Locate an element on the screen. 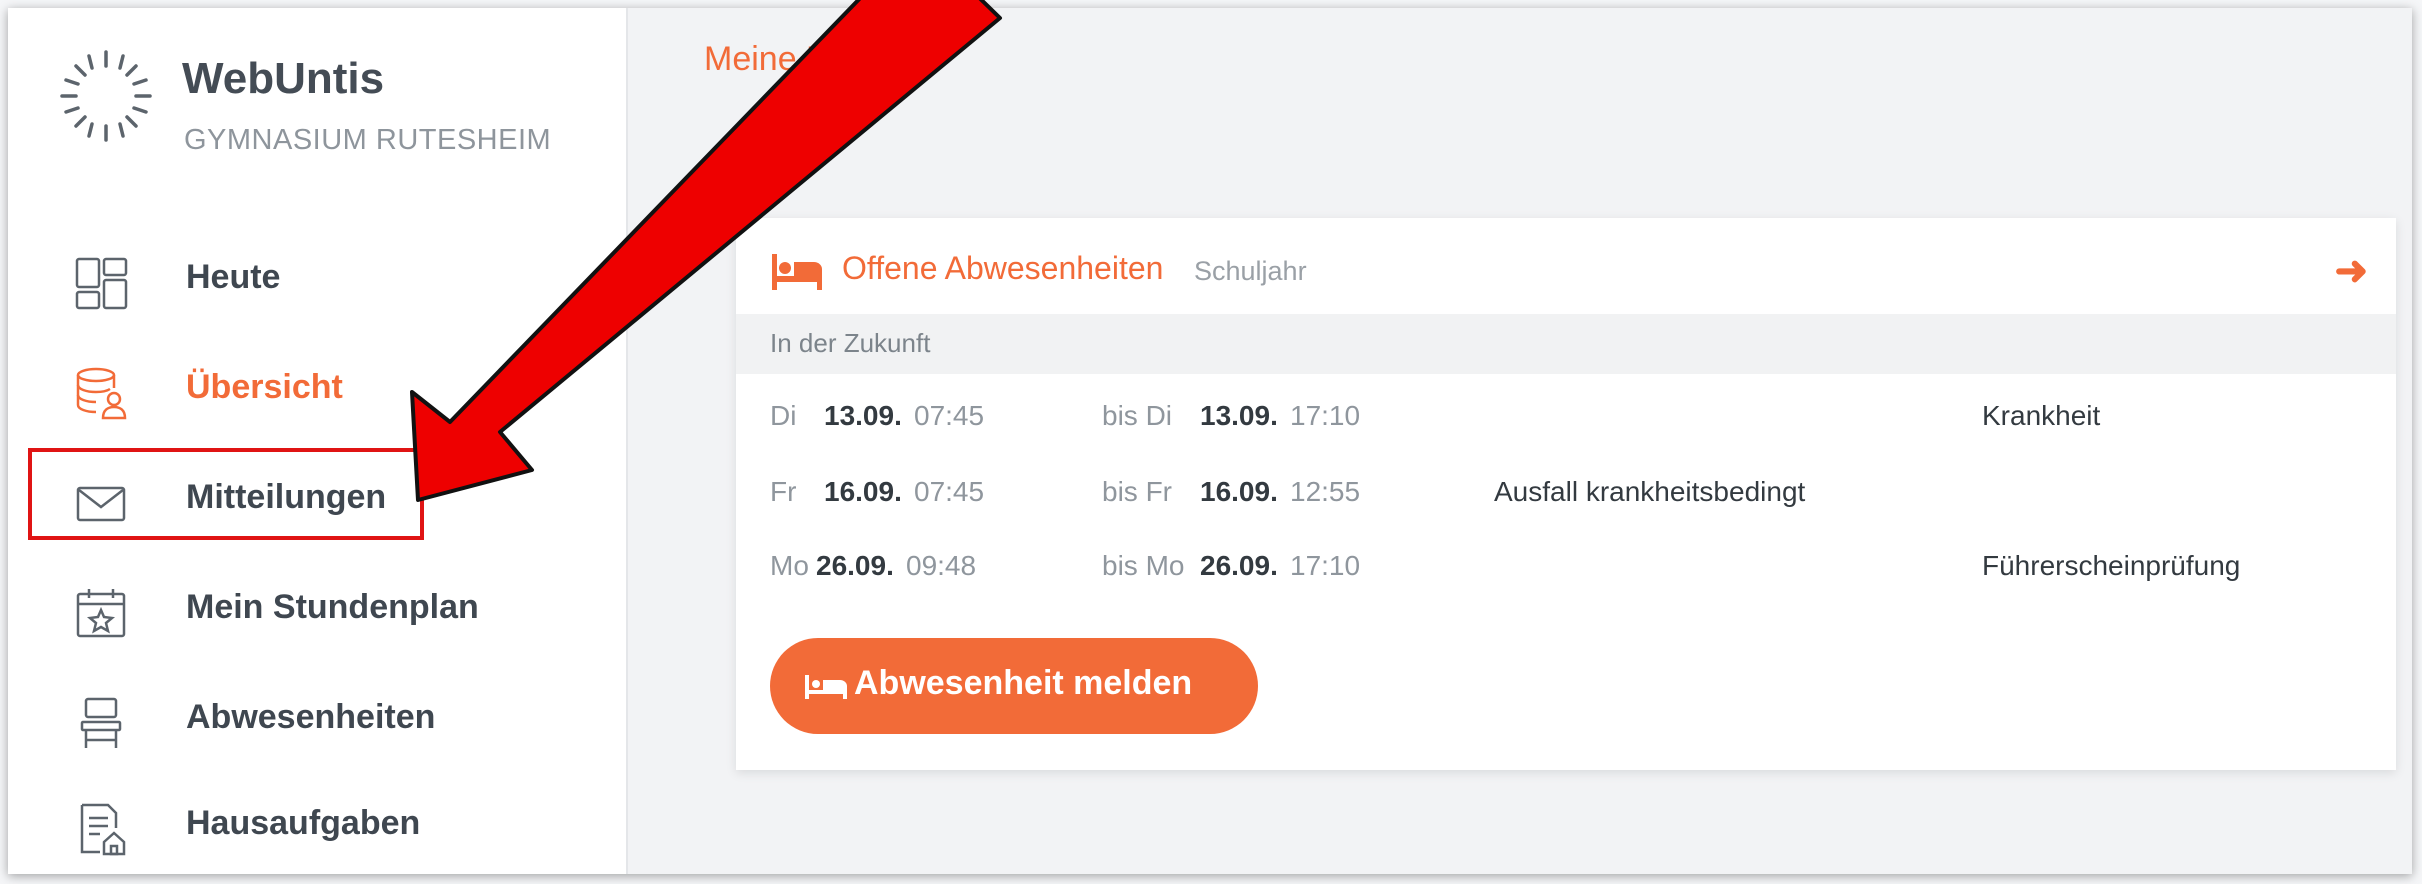  card-title: Offene Abwesenheiten is located at coordinates (1003, 268).